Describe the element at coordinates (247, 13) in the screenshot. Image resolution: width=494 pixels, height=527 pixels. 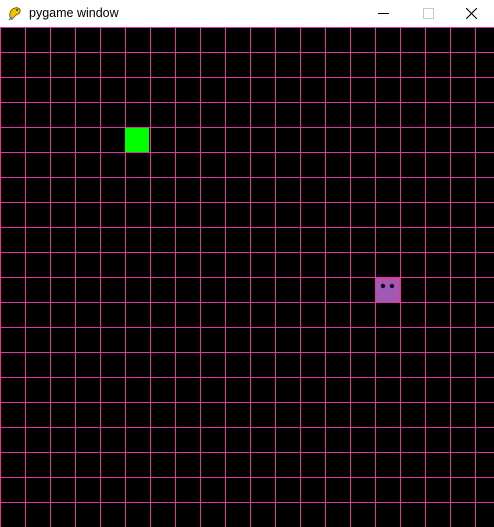
I see `title-bar: pygame window` at that location.